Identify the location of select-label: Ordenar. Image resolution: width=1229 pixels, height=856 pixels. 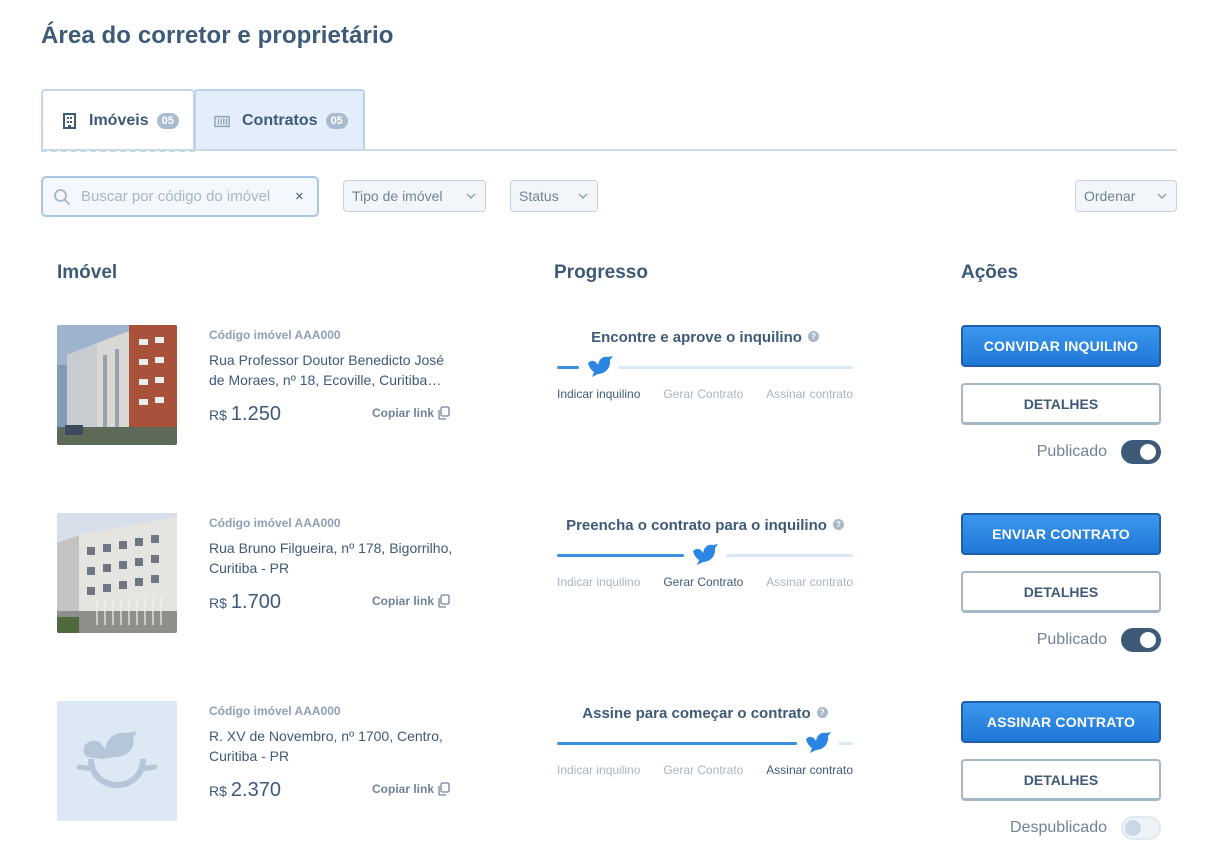
(1110, 196).